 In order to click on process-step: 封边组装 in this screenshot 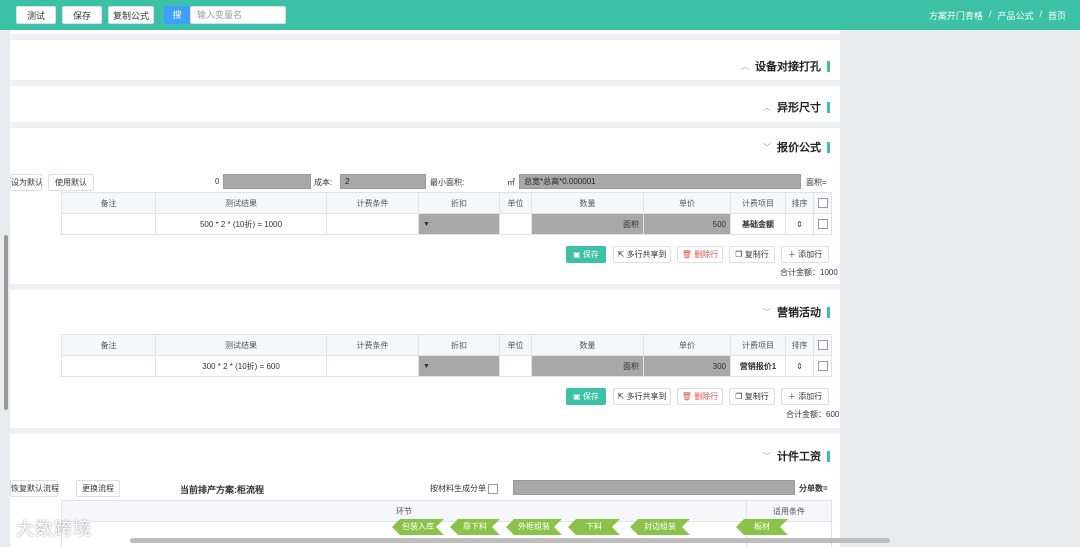, I will do `click(660, 527)`.